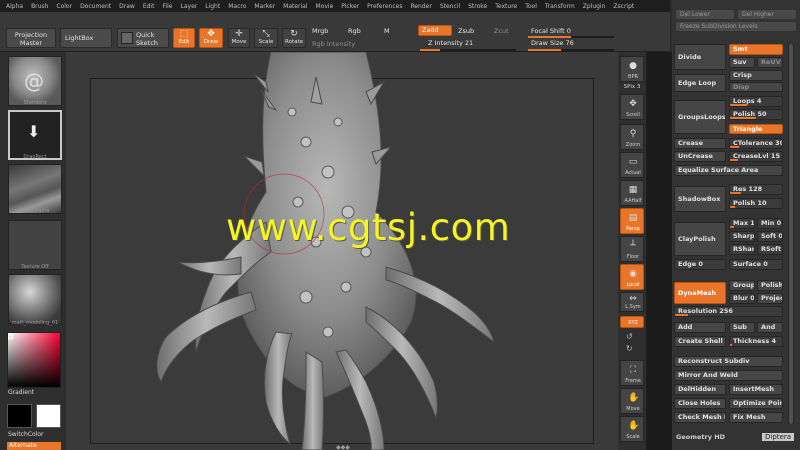  I want to click on menu-item-zscript: Zscript, so click(623, 6).